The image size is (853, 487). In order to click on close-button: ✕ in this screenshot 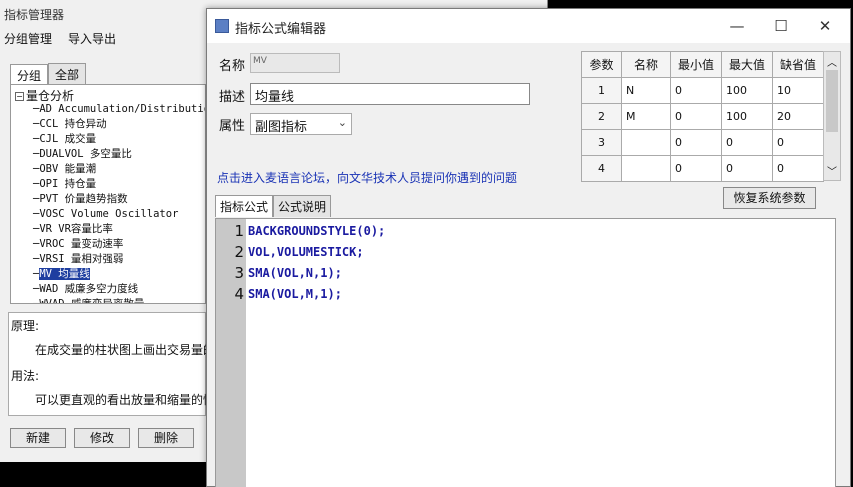, I will do `click(825, 26)`.